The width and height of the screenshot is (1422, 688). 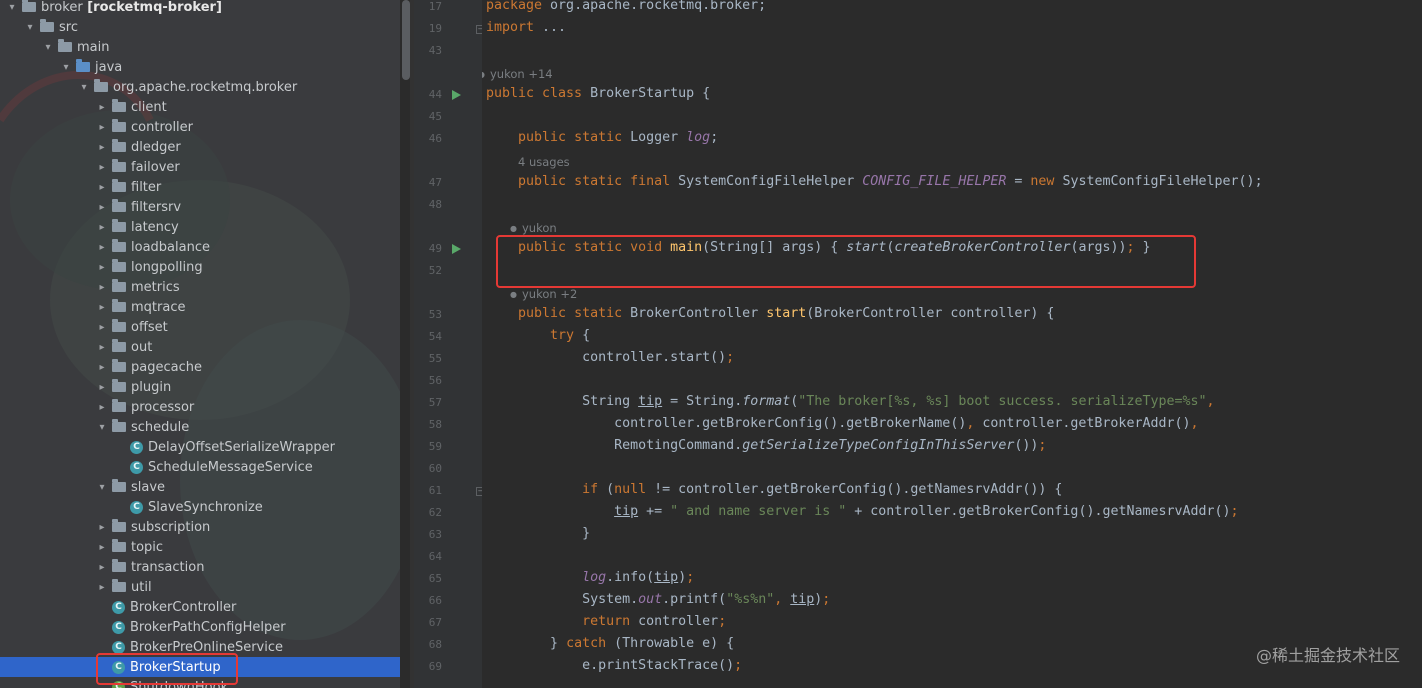 What do you see at coordinates (136, 467) in the screenshot?
I see `java-class-icon: C` at bounding box center [136, 467].